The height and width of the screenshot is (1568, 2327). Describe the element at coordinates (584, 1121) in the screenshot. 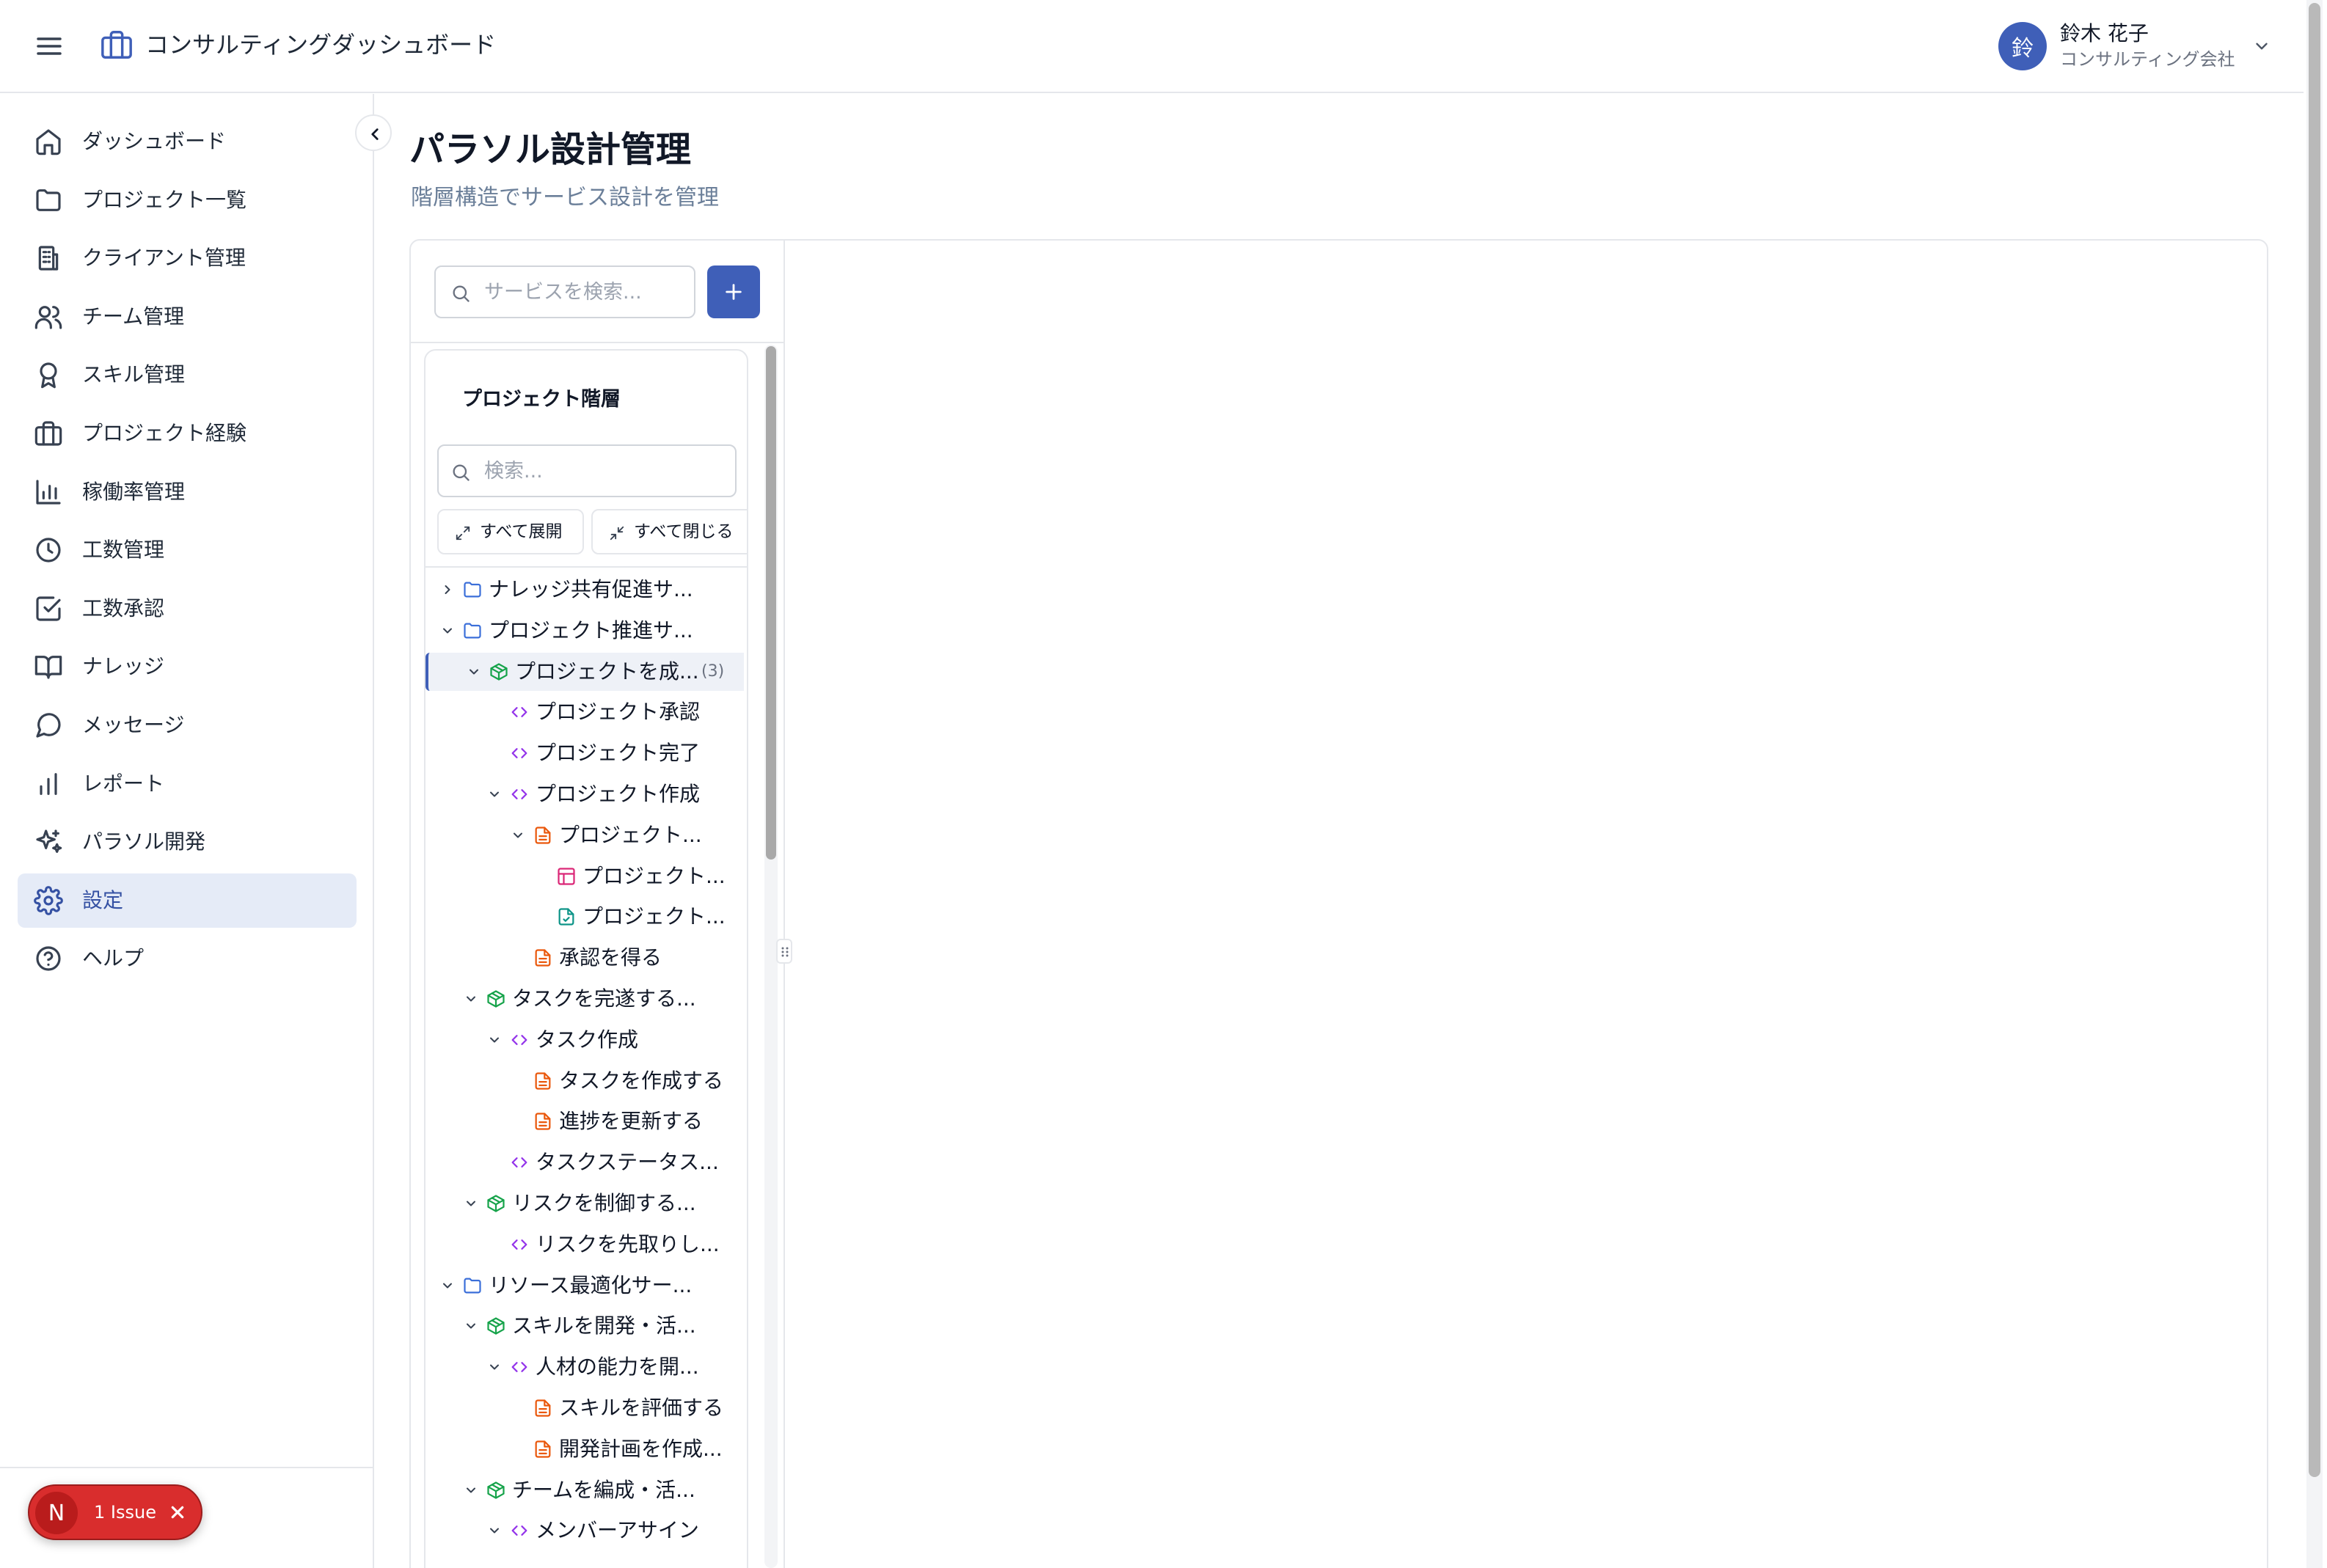

I see `tree-row: 進捗を更新する` at that location.